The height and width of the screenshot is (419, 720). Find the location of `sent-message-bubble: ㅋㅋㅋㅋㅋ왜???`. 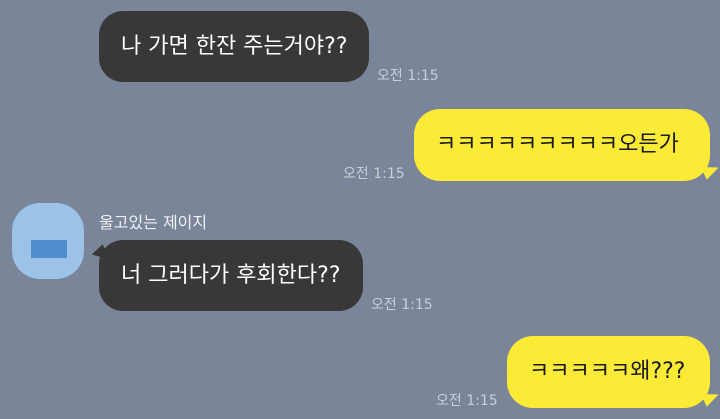

sent-message-bubble: ㅋㅋㅋㅋㅋ왜??? is located at coordinates (608, 372).